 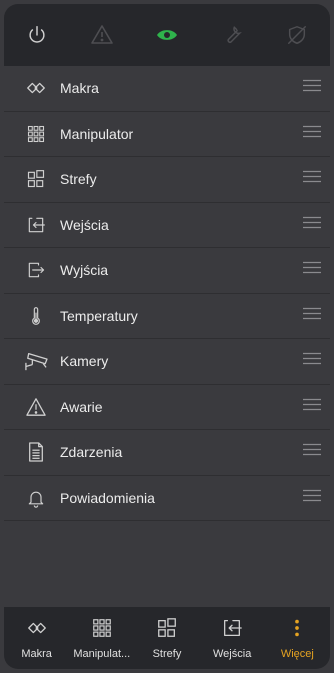 I want to click on tab-makra: Makra, so click(x=37, y=638).